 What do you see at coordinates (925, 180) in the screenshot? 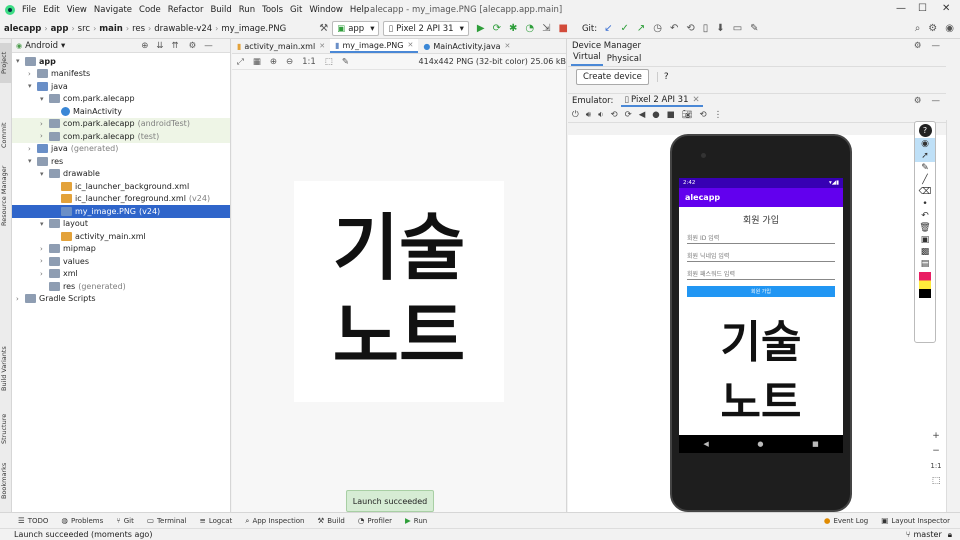
I see `marker-icon: ╱` at bounding box center [925, 180].